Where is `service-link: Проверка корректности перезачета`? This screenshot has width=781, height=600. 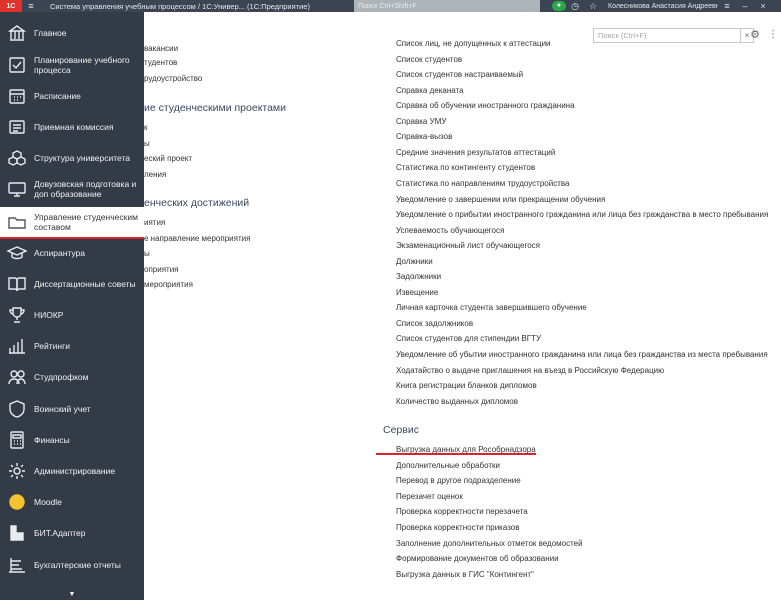 service-link: Проверка корректности перезачета is located at coordinates (462, 511).